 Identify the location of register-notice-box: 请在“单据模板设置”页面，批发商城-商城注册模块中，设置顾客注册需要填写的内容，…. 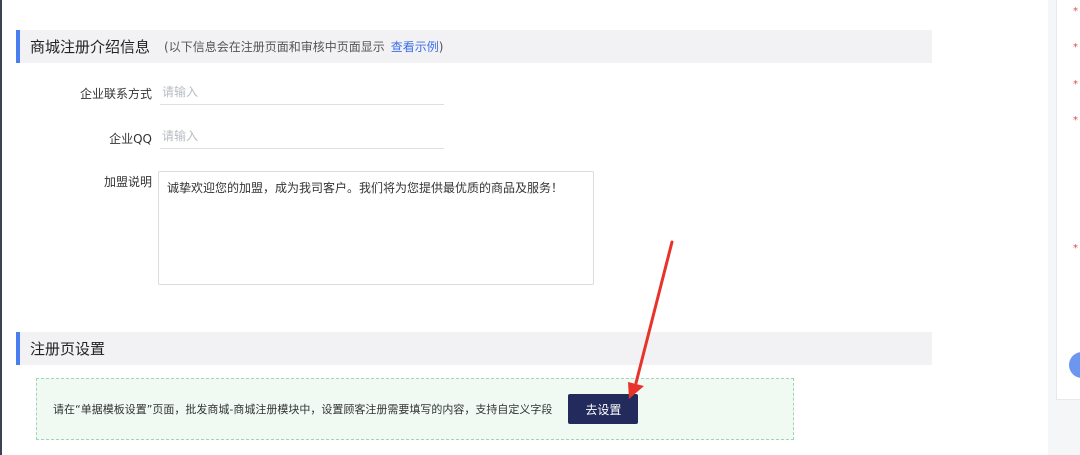
(415, 409).